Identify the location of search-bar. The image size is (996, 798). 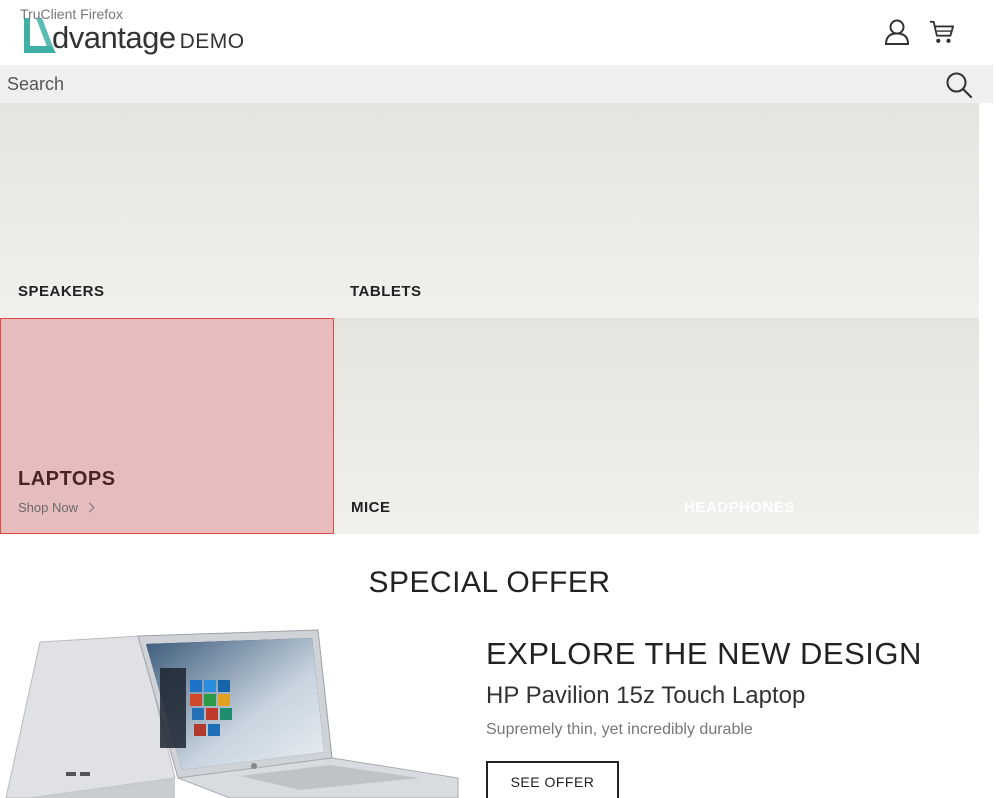
(496, 84).